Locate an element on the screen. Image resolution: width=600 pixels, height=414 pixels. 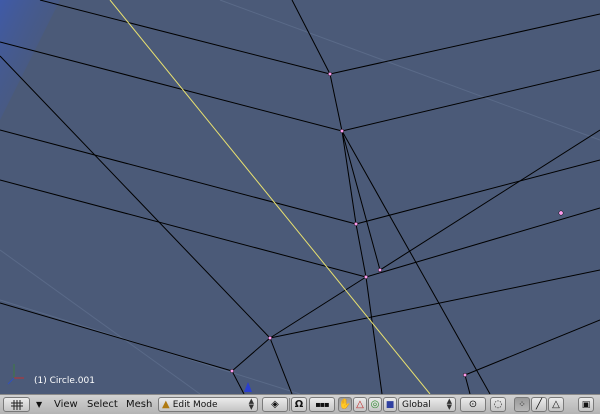
snap-icon: Ω is located at coordinates (299, 404).